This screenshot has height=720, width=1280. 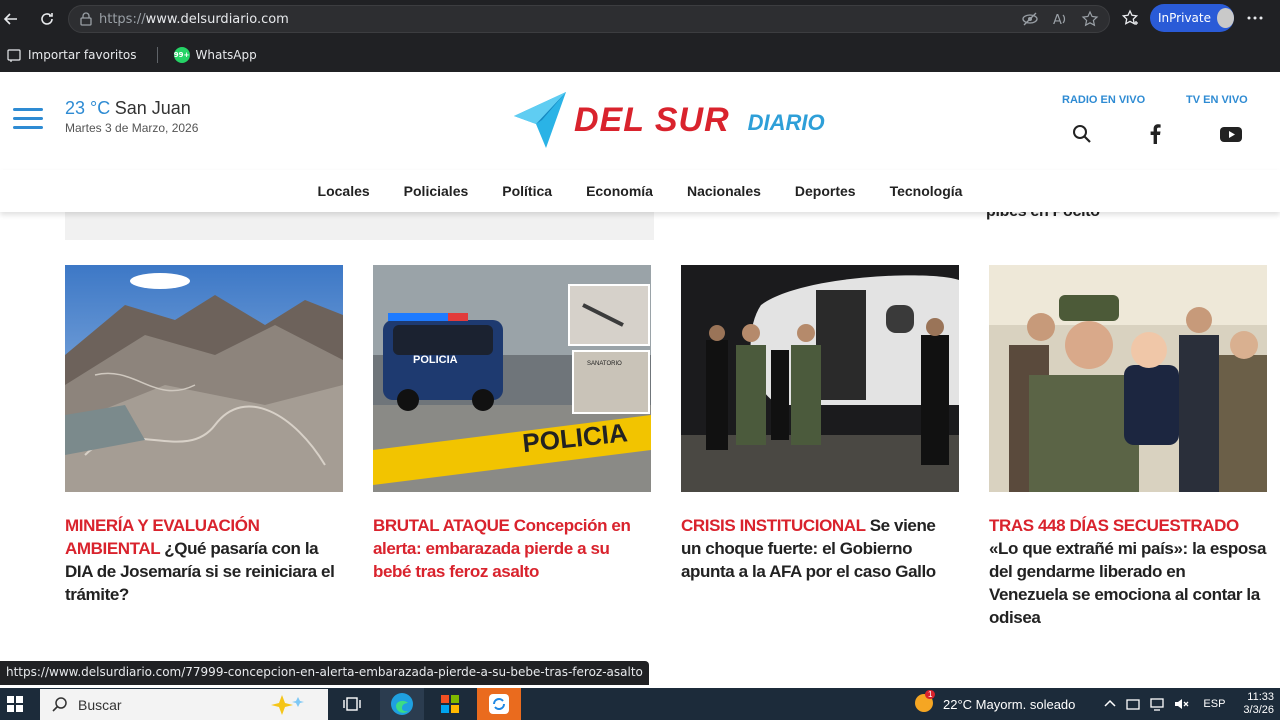 What do you see at coordinates (926, 191) in the screenshot?
I see `nav-tecnologia: Tecnología` at bounding box center [926, 191].